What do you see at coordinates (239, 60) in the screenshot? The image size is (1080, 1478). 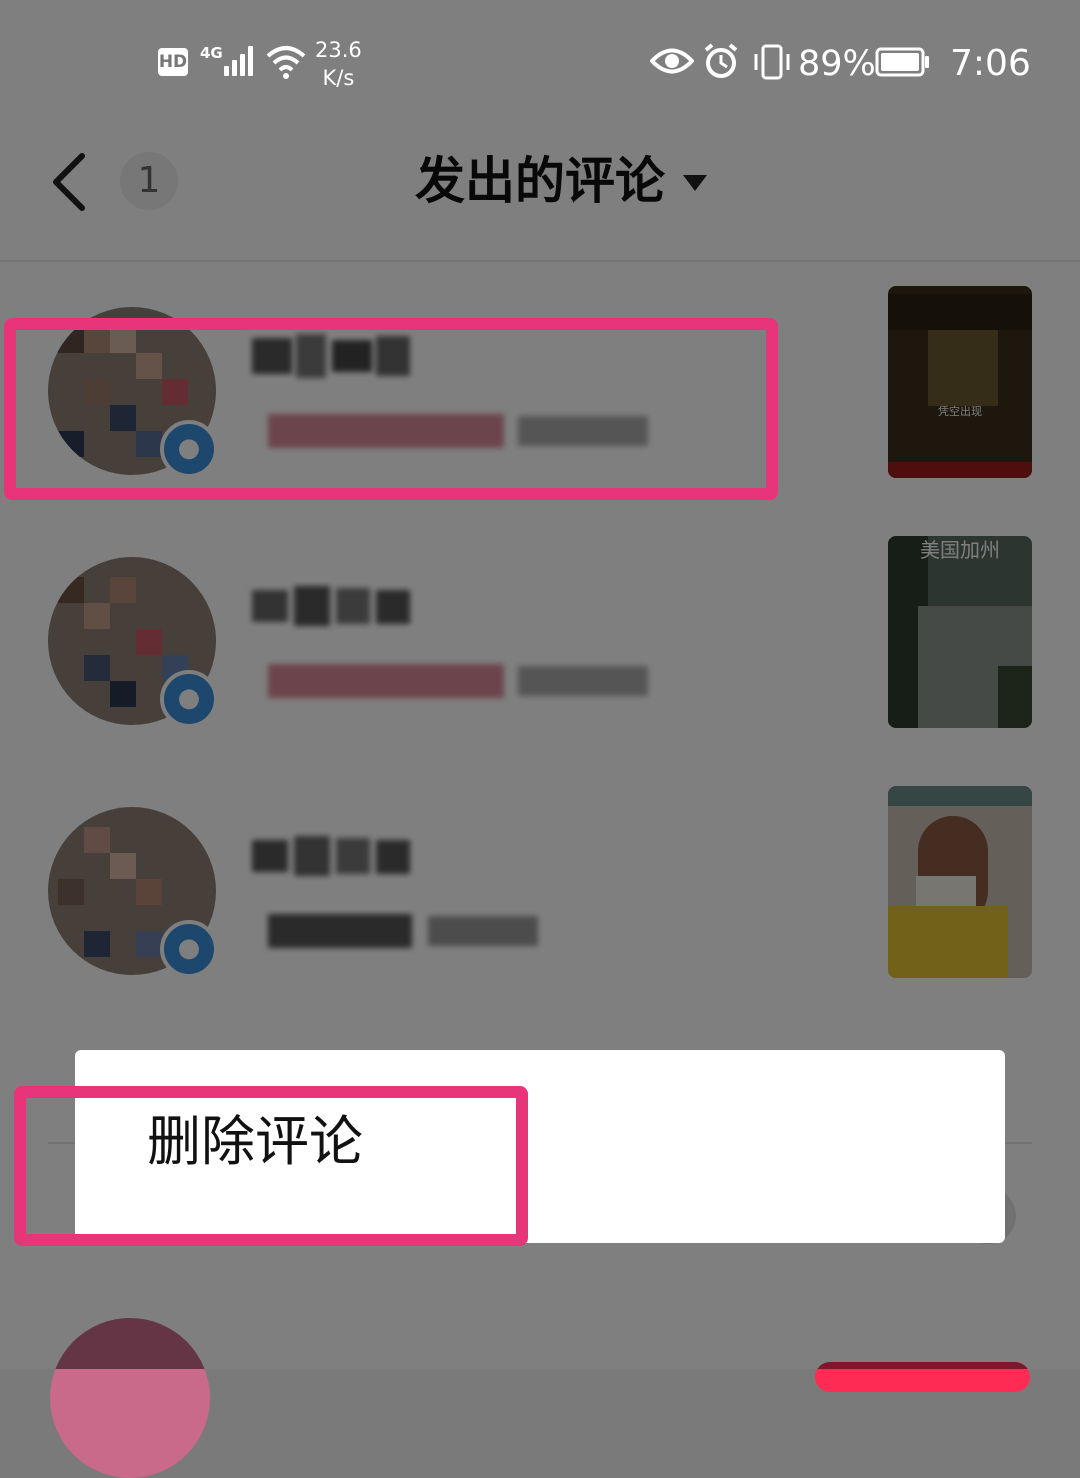 I see `signal-icon` at bounding box center [239, 60].